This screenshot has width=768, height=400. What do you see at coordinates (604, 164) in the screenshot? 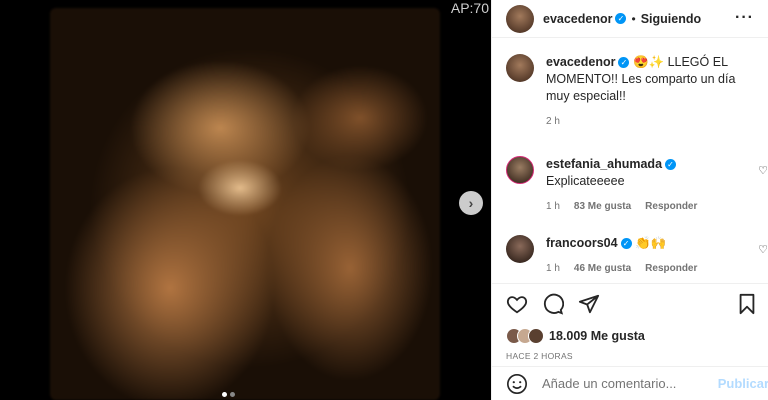
I see `comment-username: estefania_ahumada` at bounding box center [604, 164].